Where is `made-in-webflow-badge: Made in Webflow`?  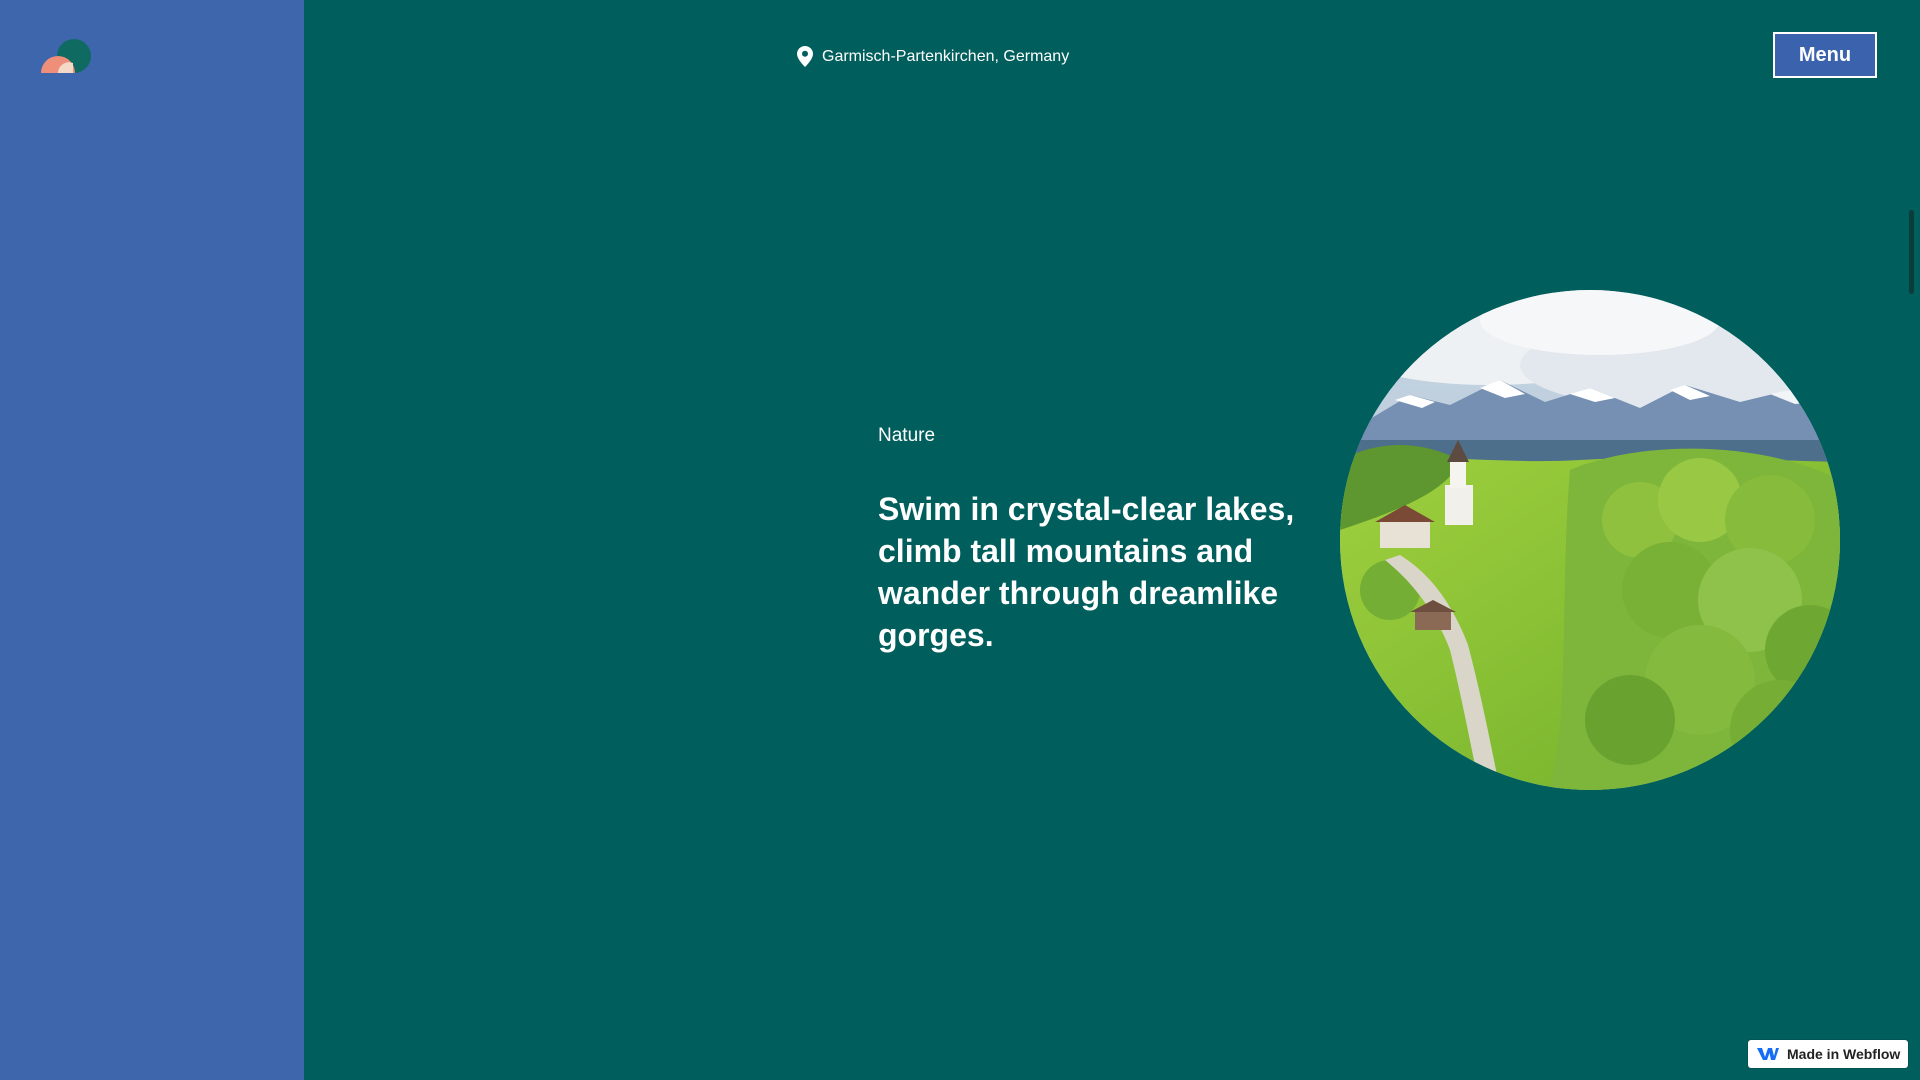
made-in-webflow-badge: Made in Webflow is located at coordinates (1828, 1054).